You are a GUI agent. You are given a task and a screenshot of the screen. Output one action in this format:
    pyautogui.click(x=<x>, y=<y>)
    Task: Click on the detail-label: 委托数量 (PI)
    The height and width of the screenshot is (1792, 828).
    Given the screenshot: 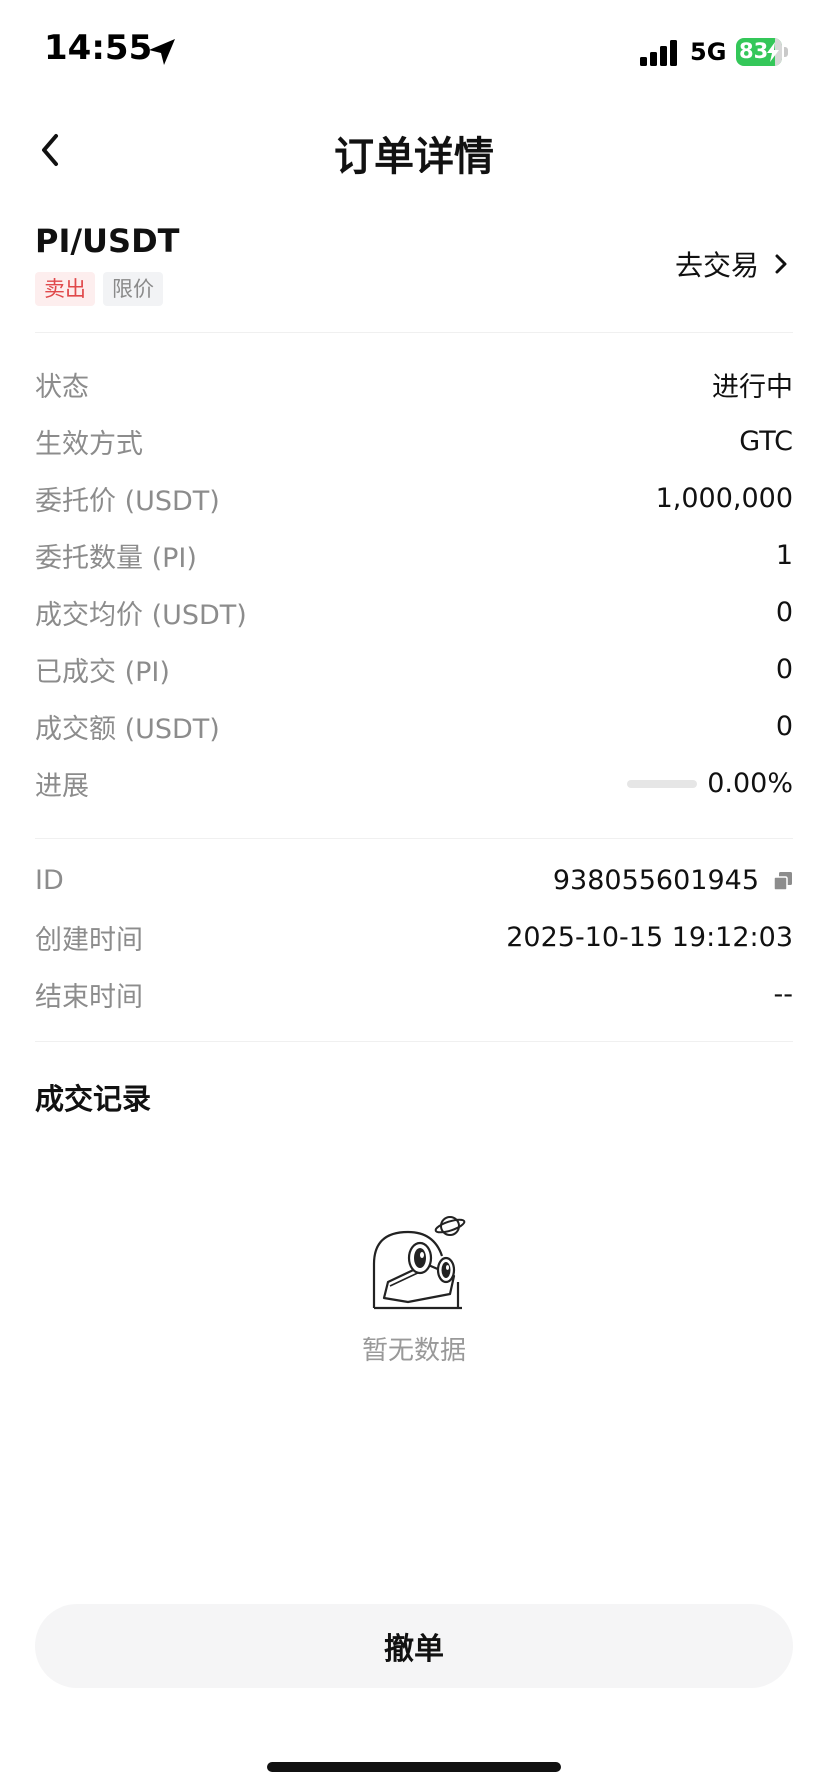 What is the action you would take?
    pyautogui.click(x=116, y=558)
    